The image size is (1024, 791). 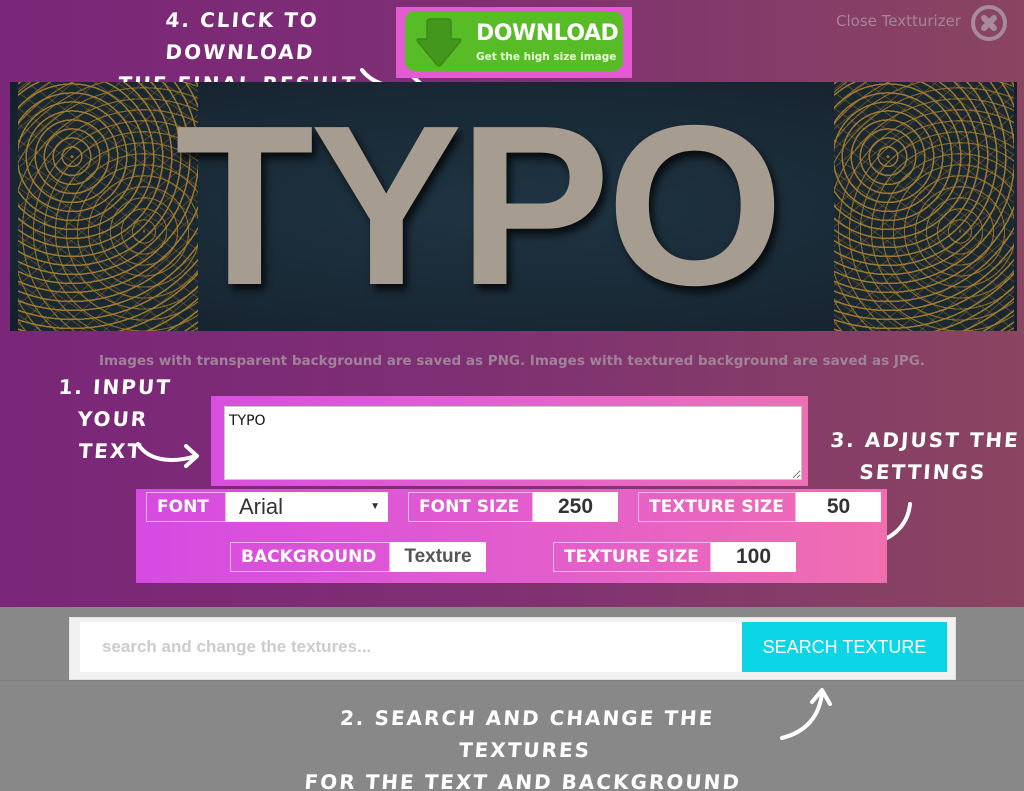 I want to click on annotation-line: 4. Click to download, so click(x=242, y=36).